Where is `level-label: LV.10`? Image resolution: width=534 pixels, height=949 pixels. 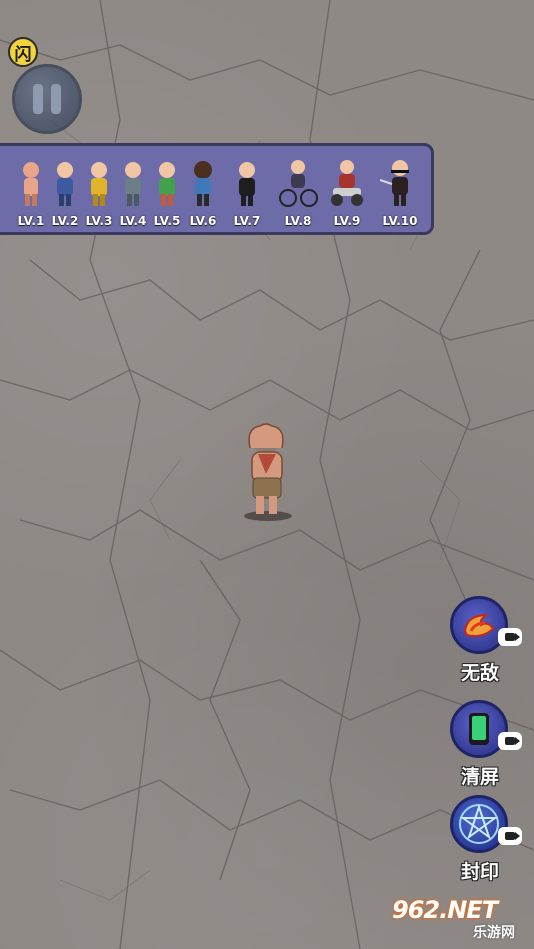 level-label: LV.10 is located at coordinates (400, 221).